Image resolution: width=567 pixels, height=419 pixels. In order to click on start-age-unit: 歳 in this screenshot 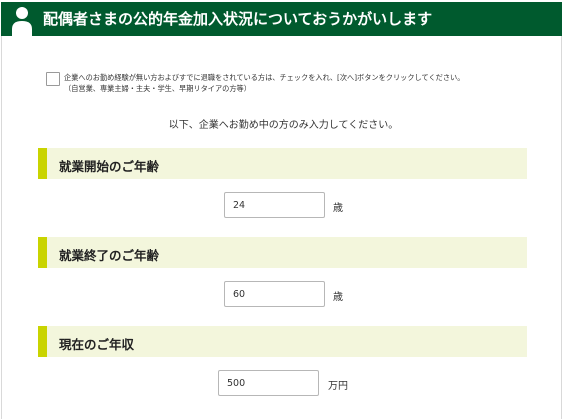, I will do `click(338, 208)`.